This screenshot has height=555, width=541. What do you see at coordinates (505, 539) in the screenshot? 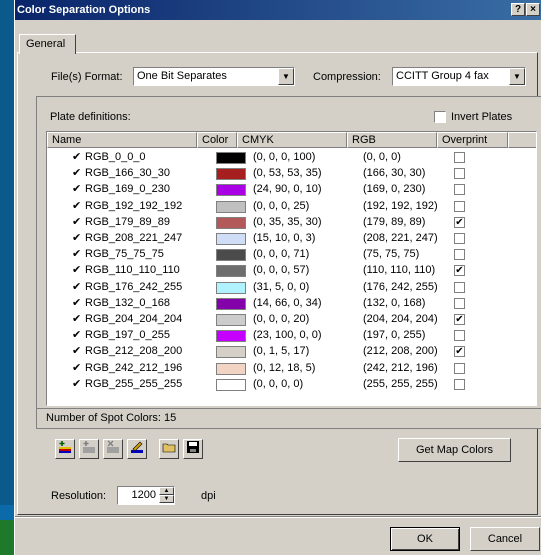
I see `cancel-button: Cancel` at bounding box center [505, 539].